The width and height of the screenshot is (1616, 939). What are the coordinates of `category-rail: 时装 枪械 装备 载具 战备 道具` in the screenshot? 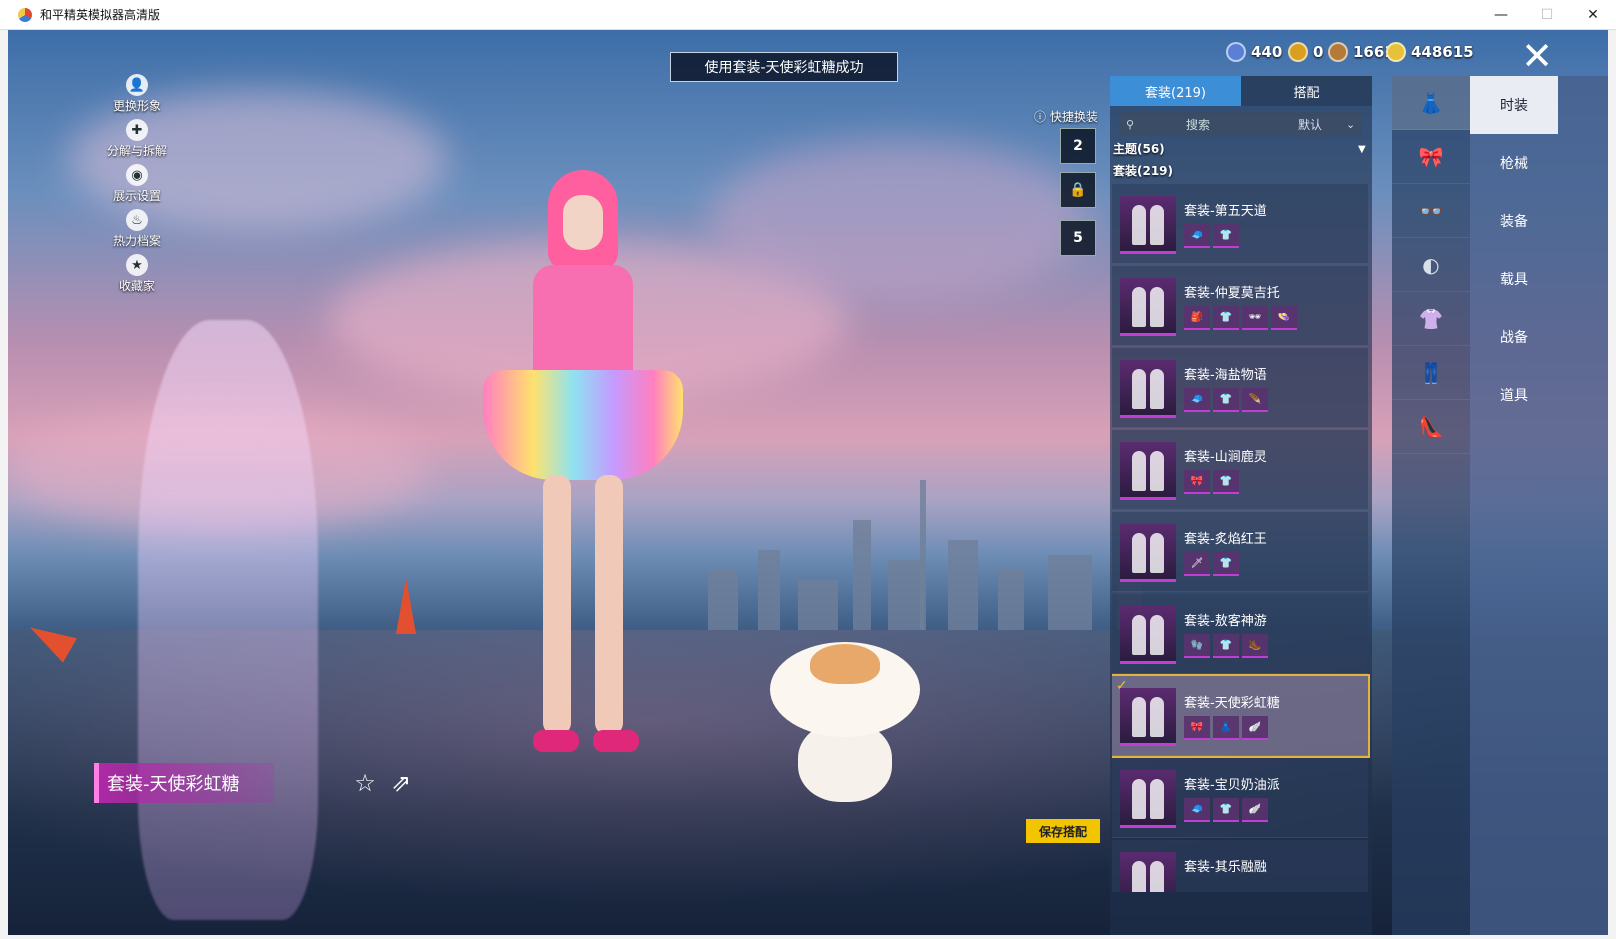 It's located at (1539, 505).